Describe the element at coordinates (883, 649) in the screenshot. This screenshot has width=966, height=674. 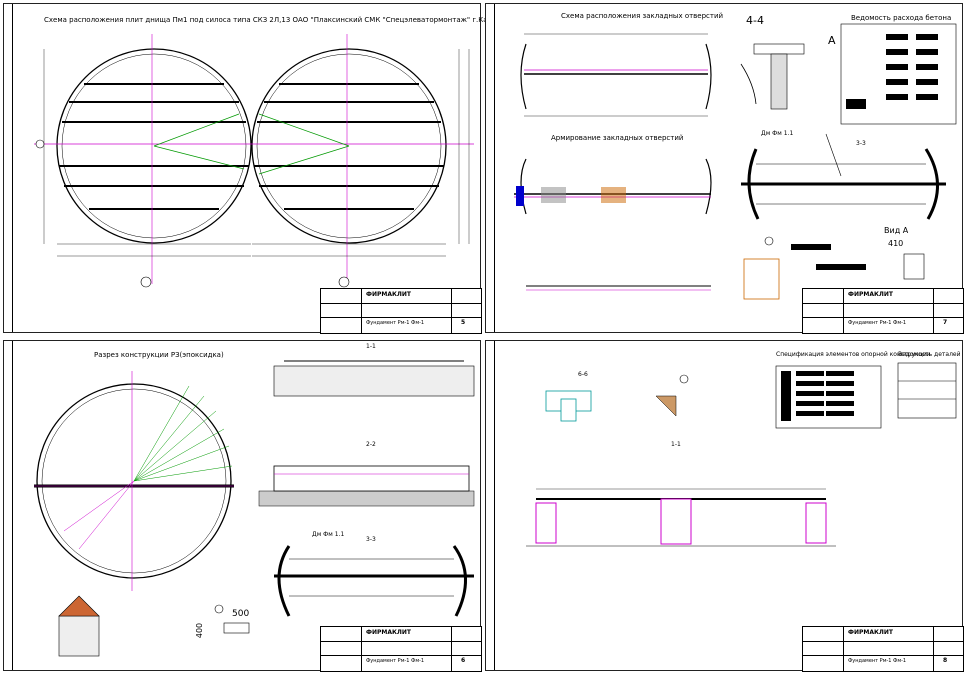
I see `title-block-stamp: ФИРМАКЛИТ Фундамент Рм-1 Фм-1 8` at that location.